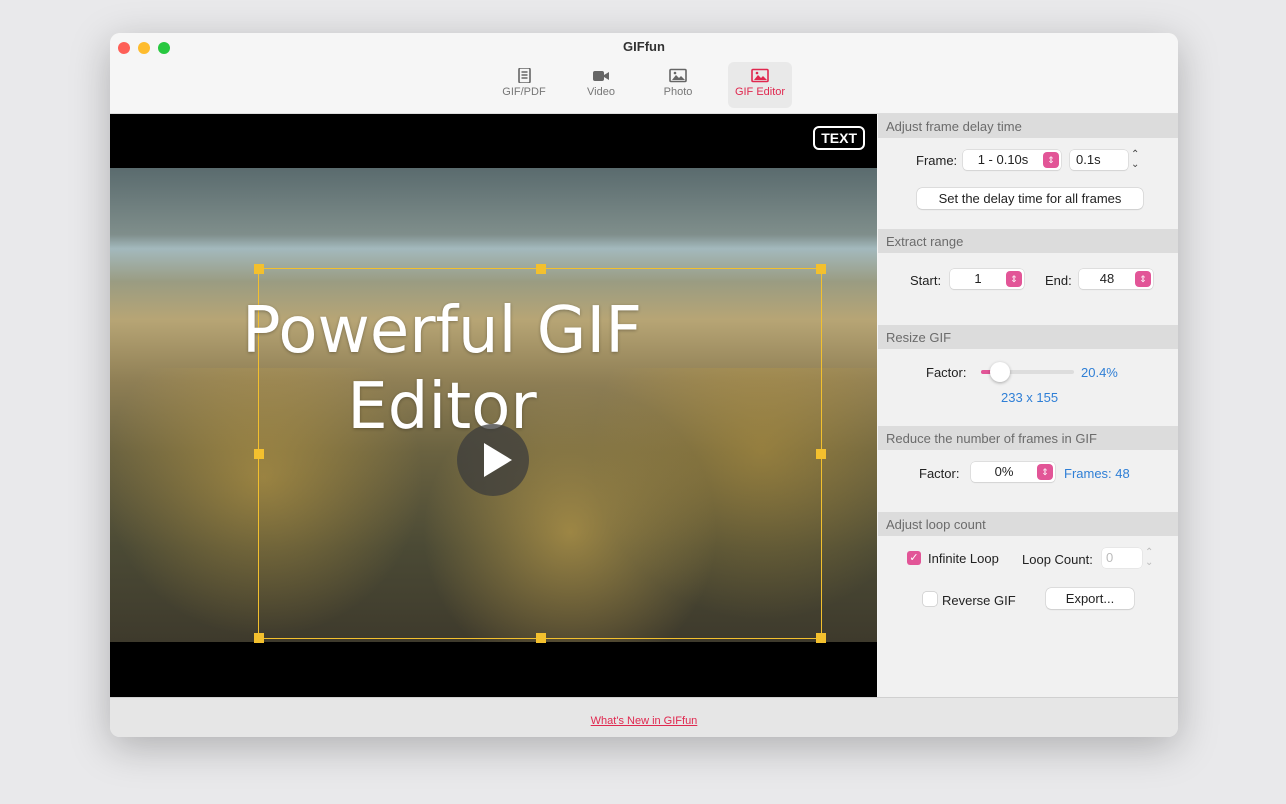 This screenshot has height=804, width=1286. I want to click on section-header: Adjust loop count, so click(1028, 524).